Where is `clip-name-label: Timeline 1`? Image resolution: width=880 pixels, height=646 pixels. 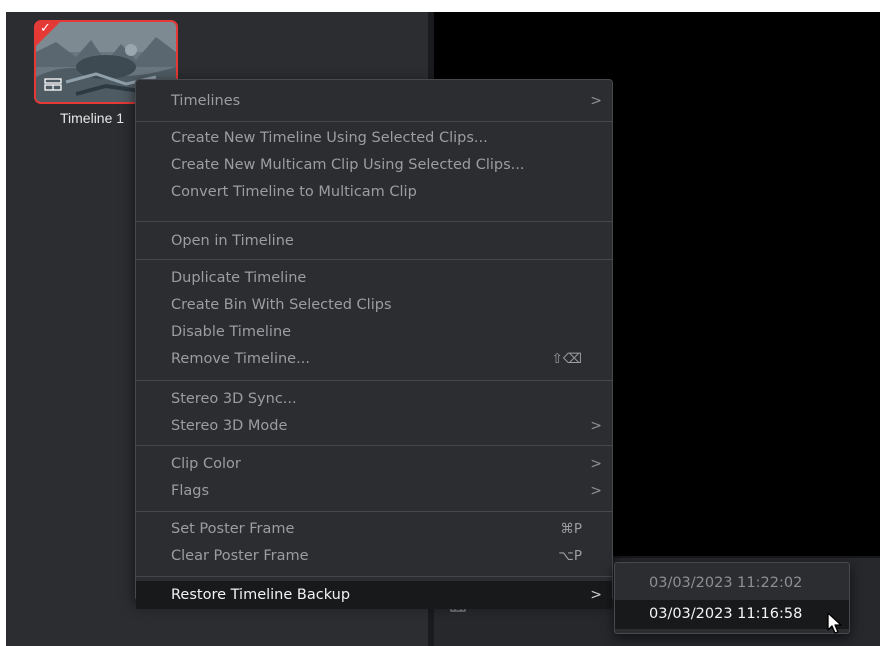
clip-name-label: Timeline 1 is located at coordinates (92, 118).